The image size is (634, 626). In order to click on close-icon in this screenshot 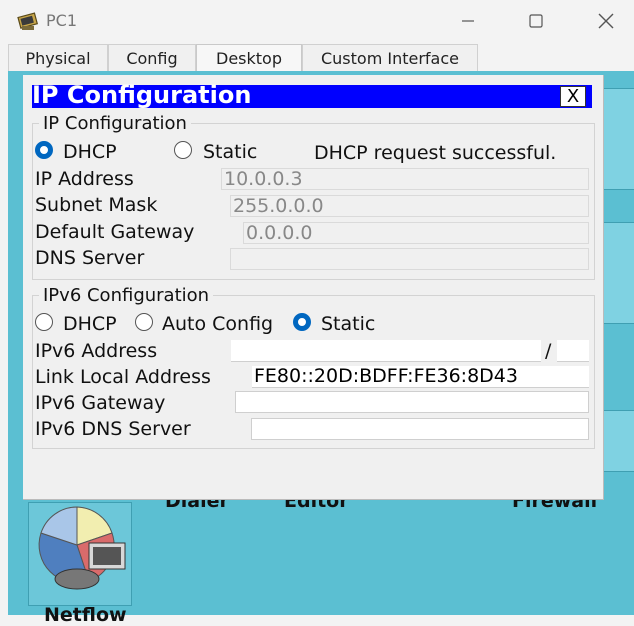, I will do `click(606, 21)`.